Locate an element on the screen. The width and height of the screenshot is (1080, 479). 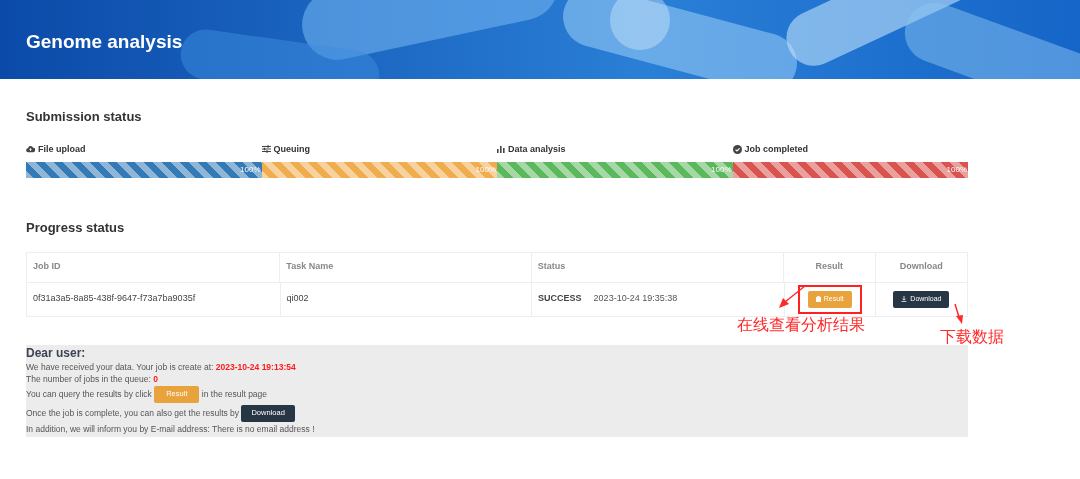
notice-title: Dear user: is located at coordinates (56, 352).